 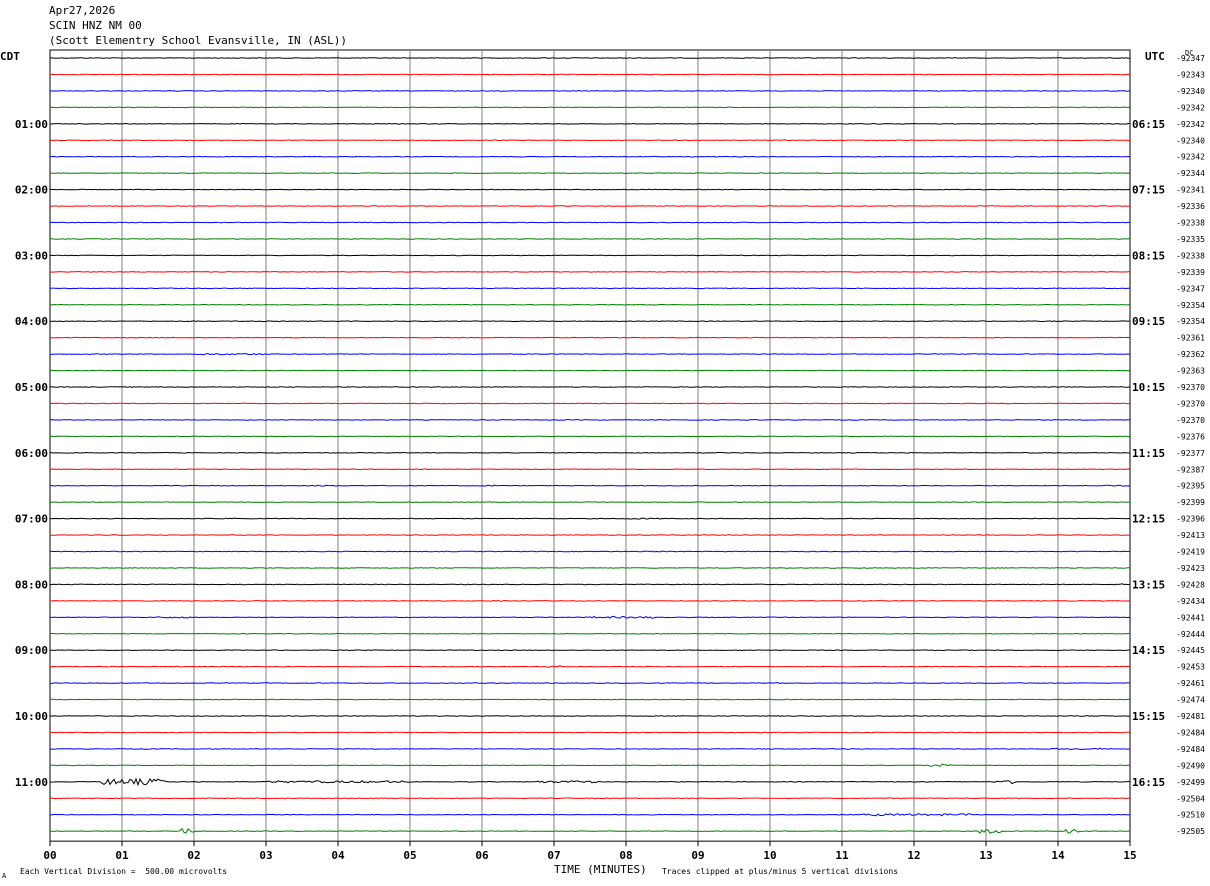 What do you see at coordinates (1148, 584) in the screenshot?
I see `utc-hour-label: 13:15` at bounding box center [1148, 584].